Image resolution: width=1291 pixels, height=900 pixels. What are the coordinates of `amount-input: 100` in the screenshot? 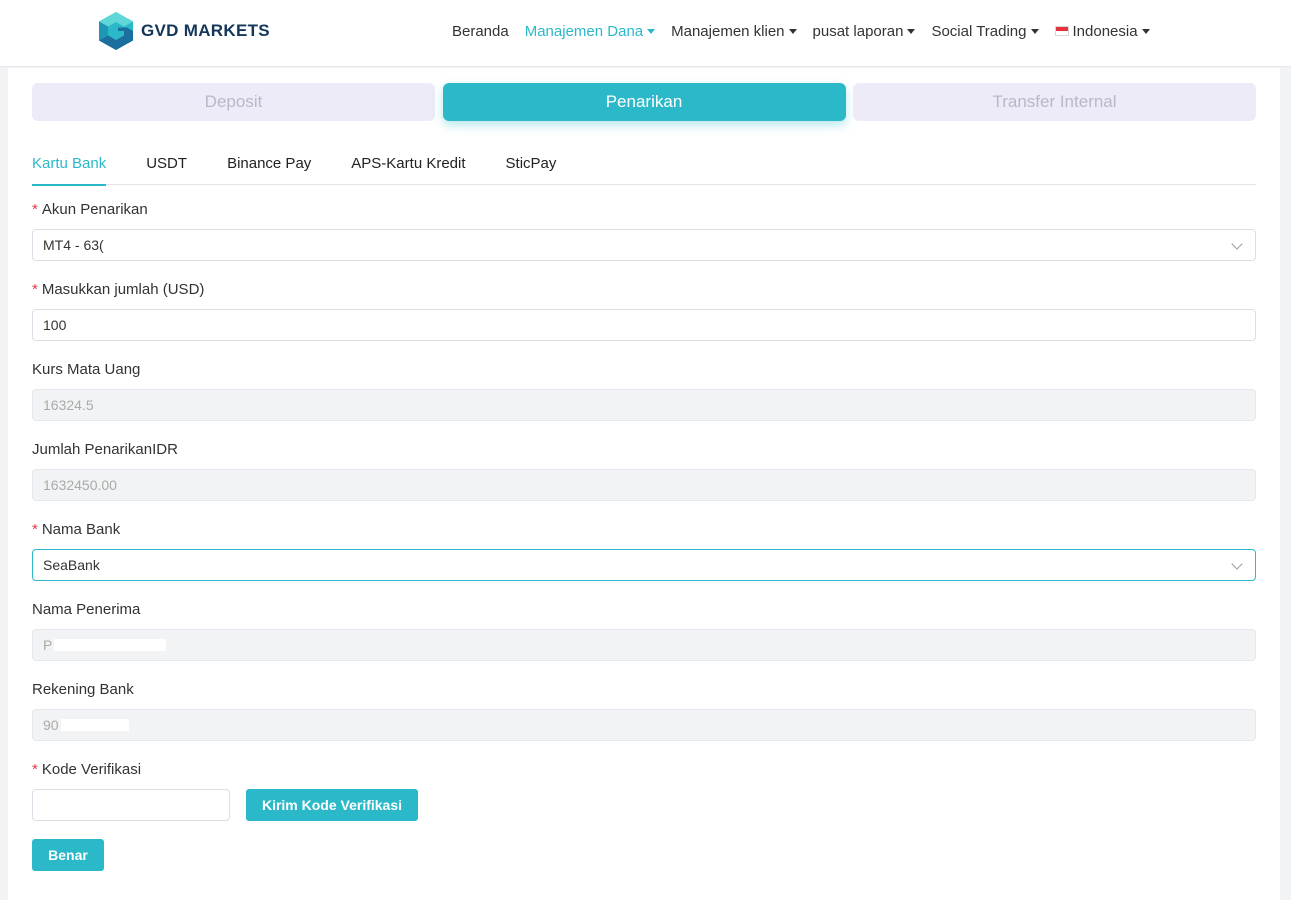 It's located at (644, 325).